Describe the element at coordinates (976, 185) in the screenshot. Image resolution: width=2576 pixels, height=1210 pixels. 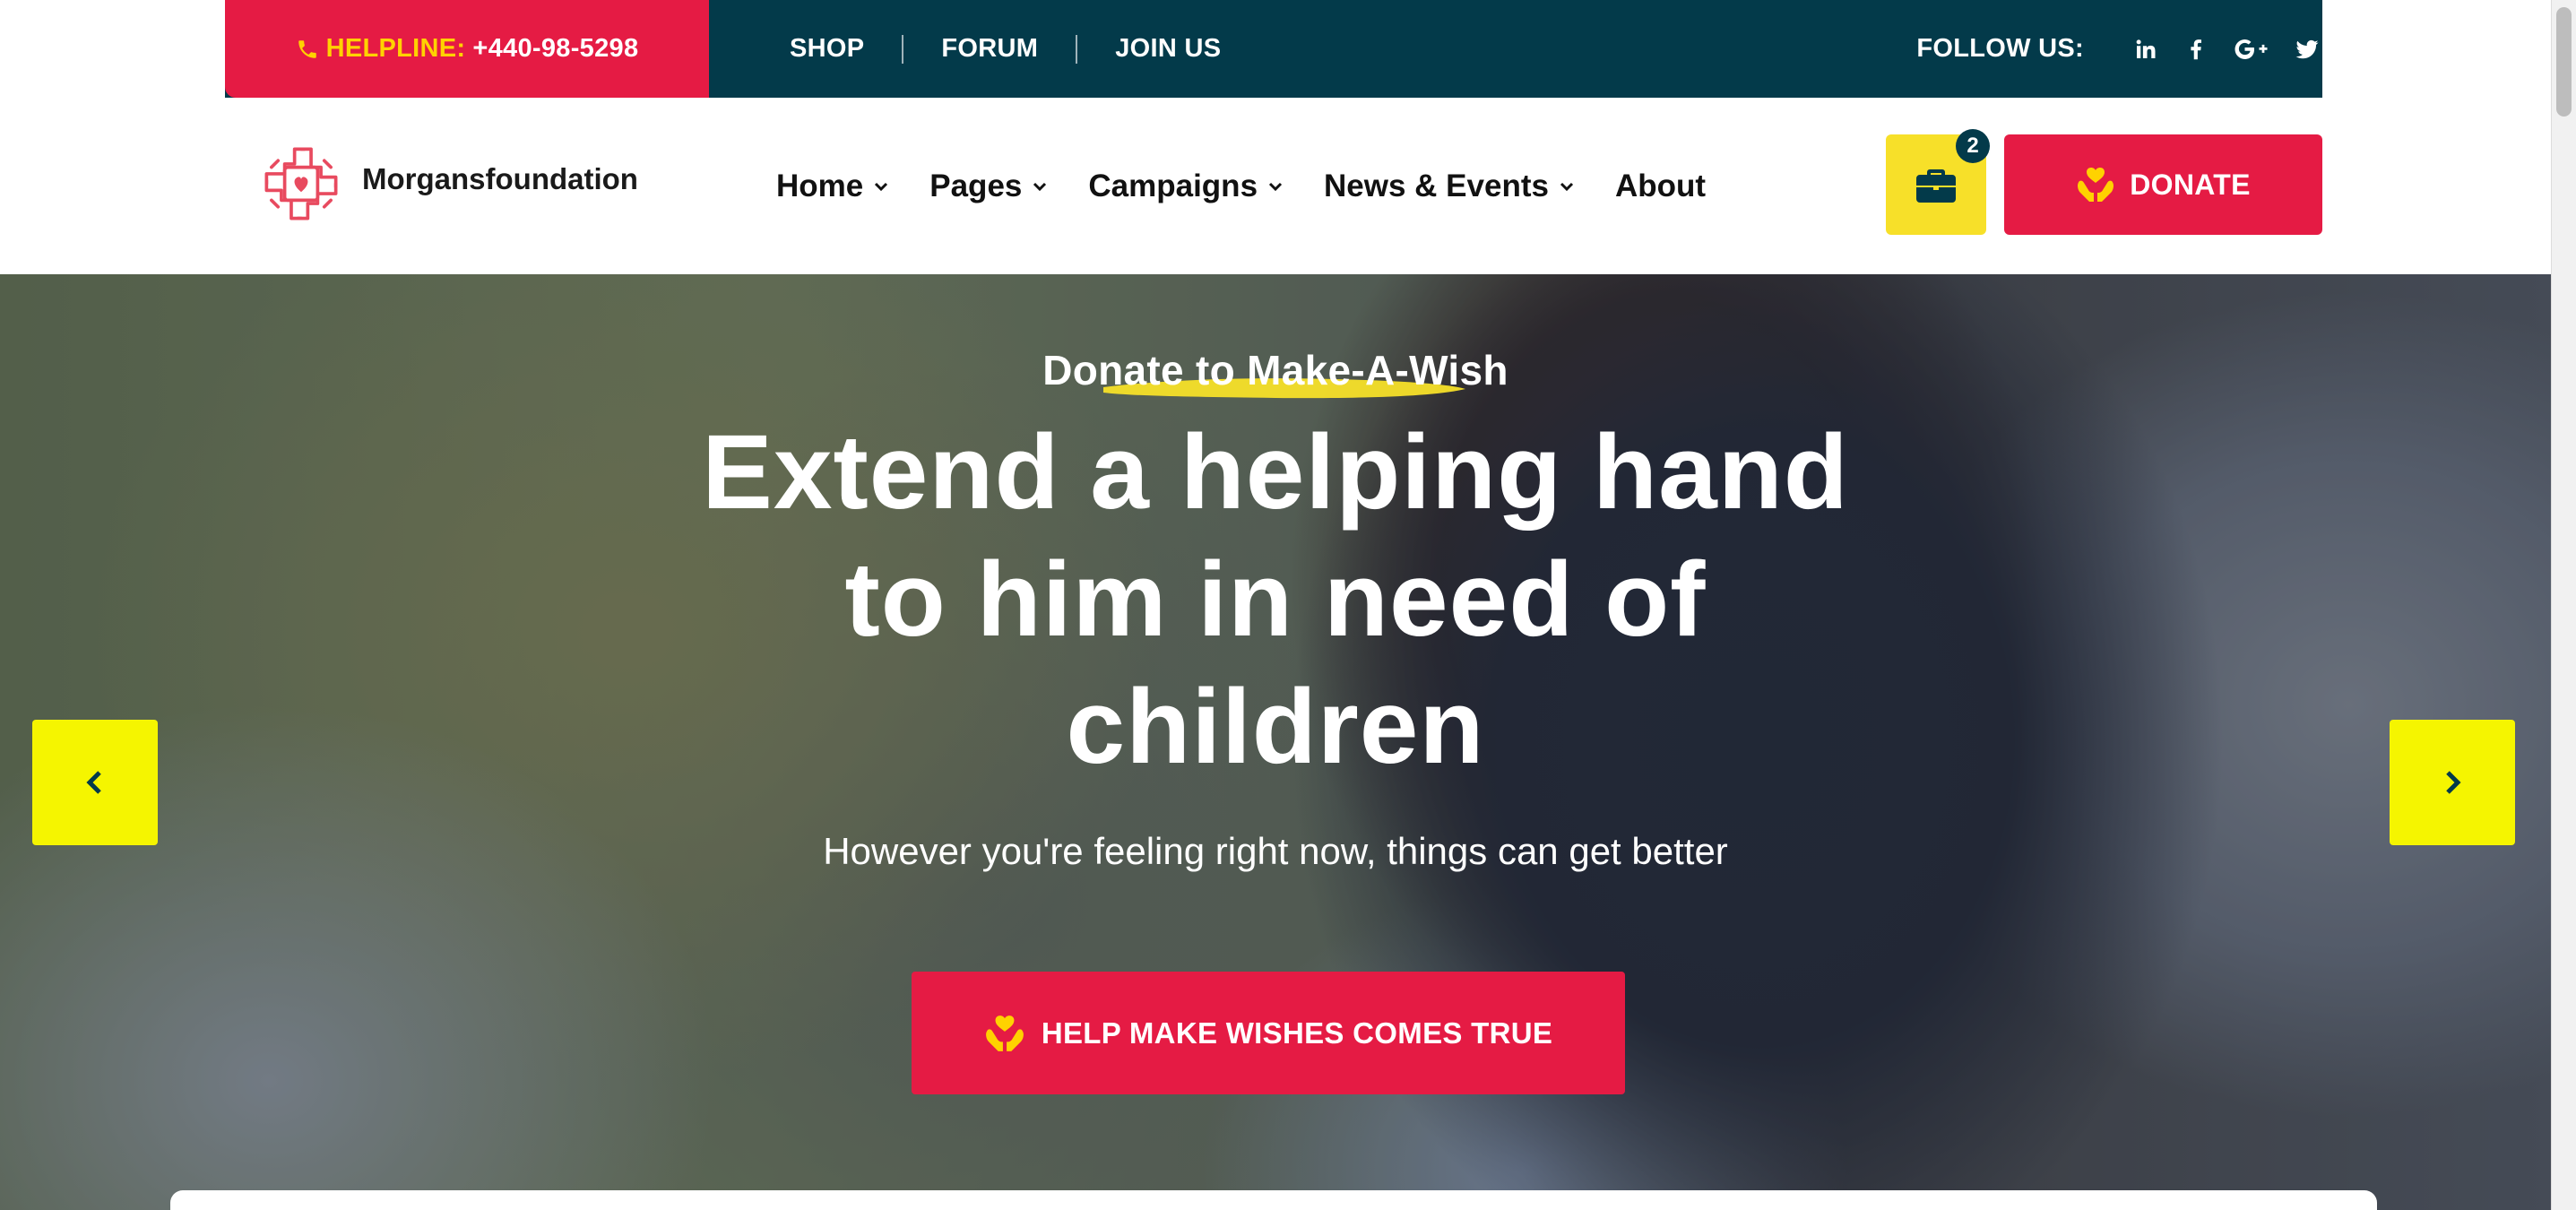
I see `nav-pages-label: Pages` at that location.